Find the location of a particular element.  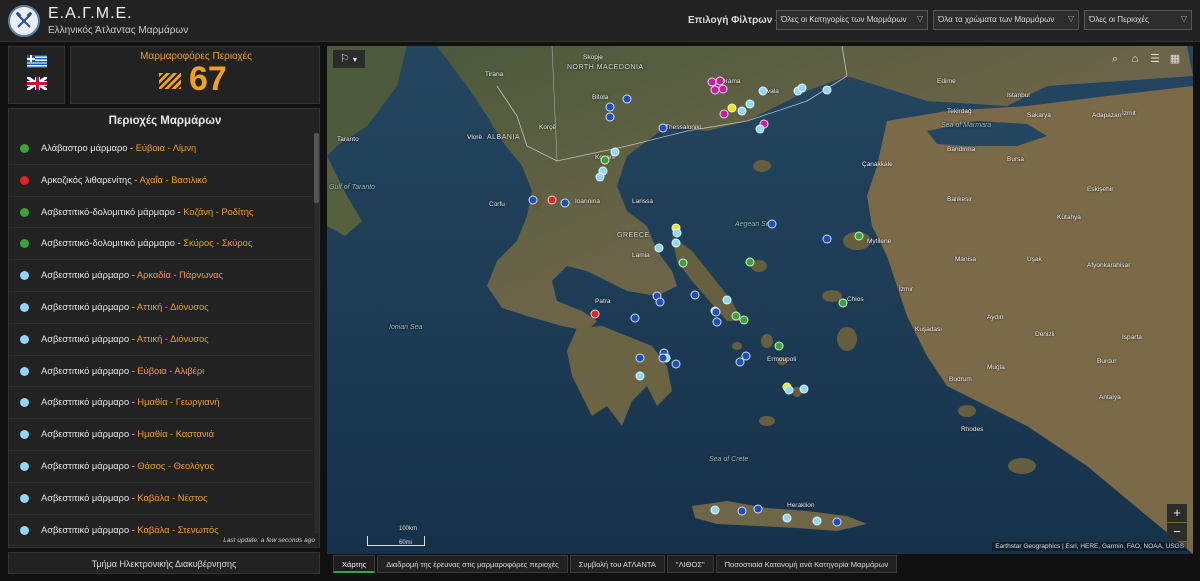

list-scrollbar is located at coordinates (316, 333).